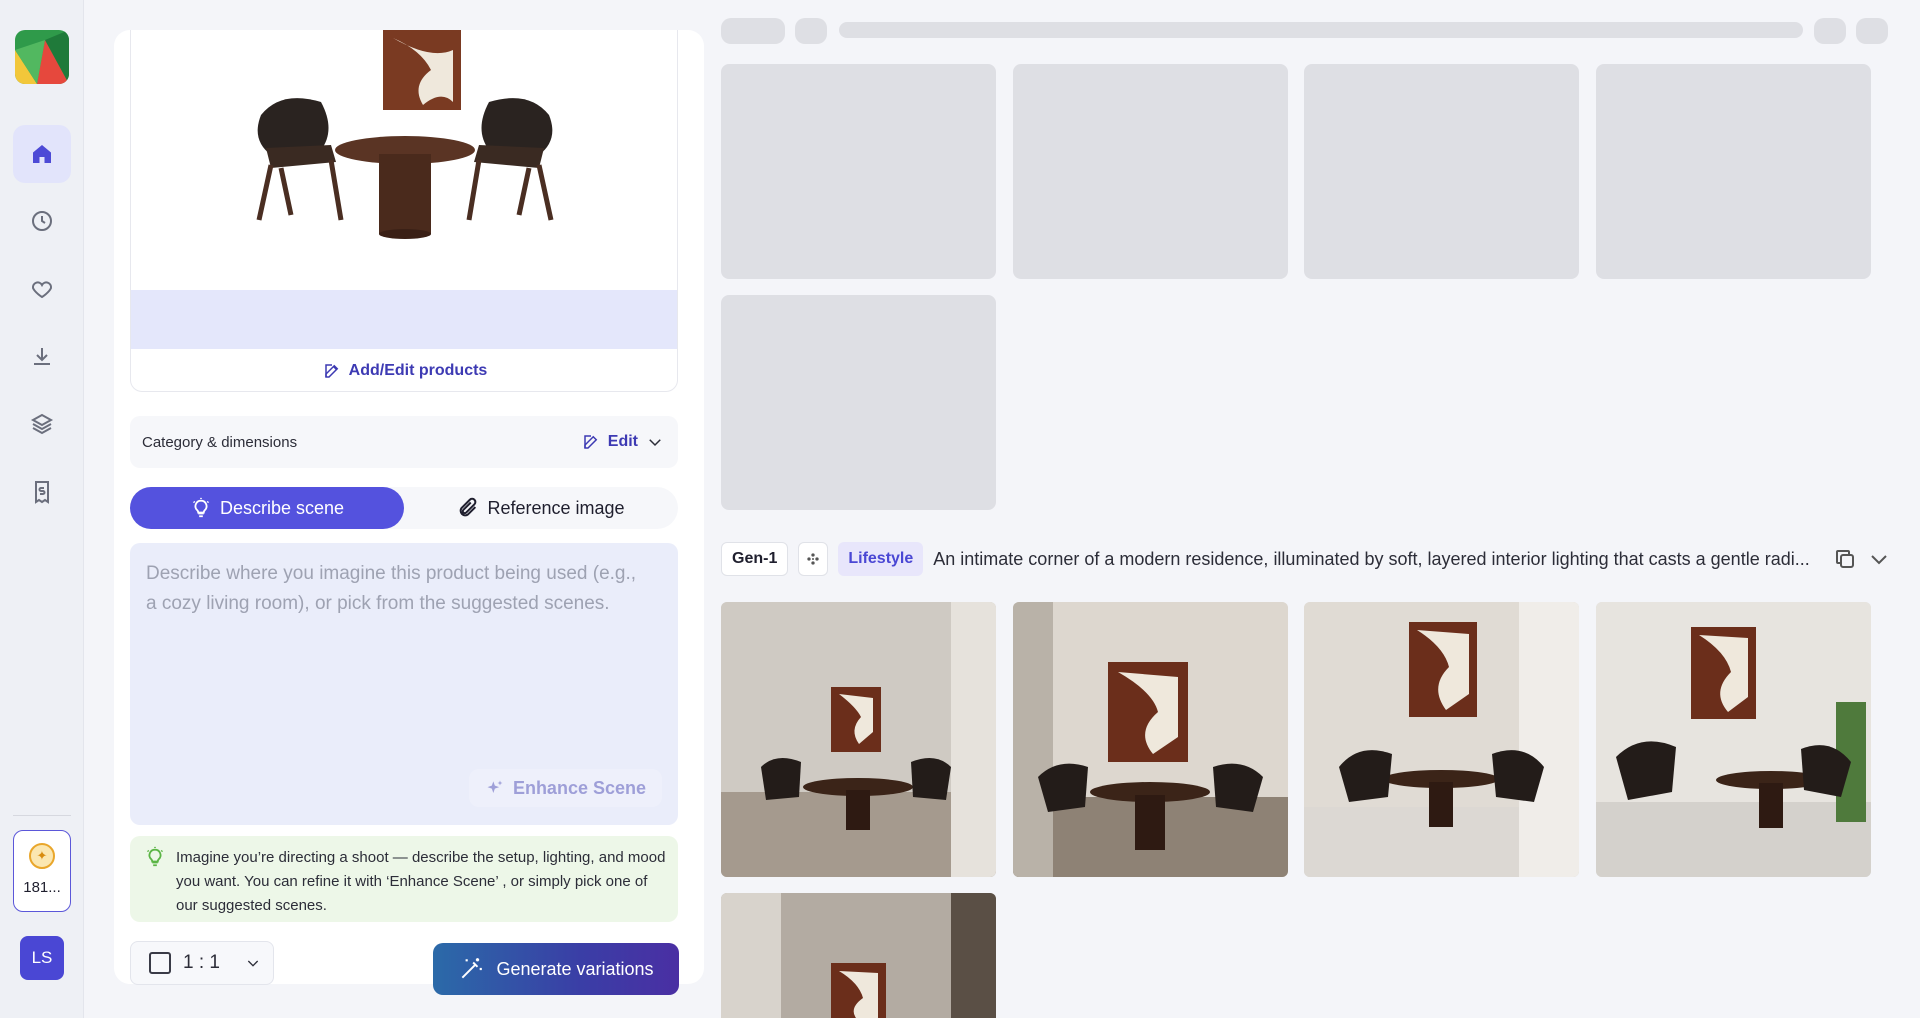 The image size is (1920, 1018). I want to click on sidebar-item-downloads, so click(42, 357).